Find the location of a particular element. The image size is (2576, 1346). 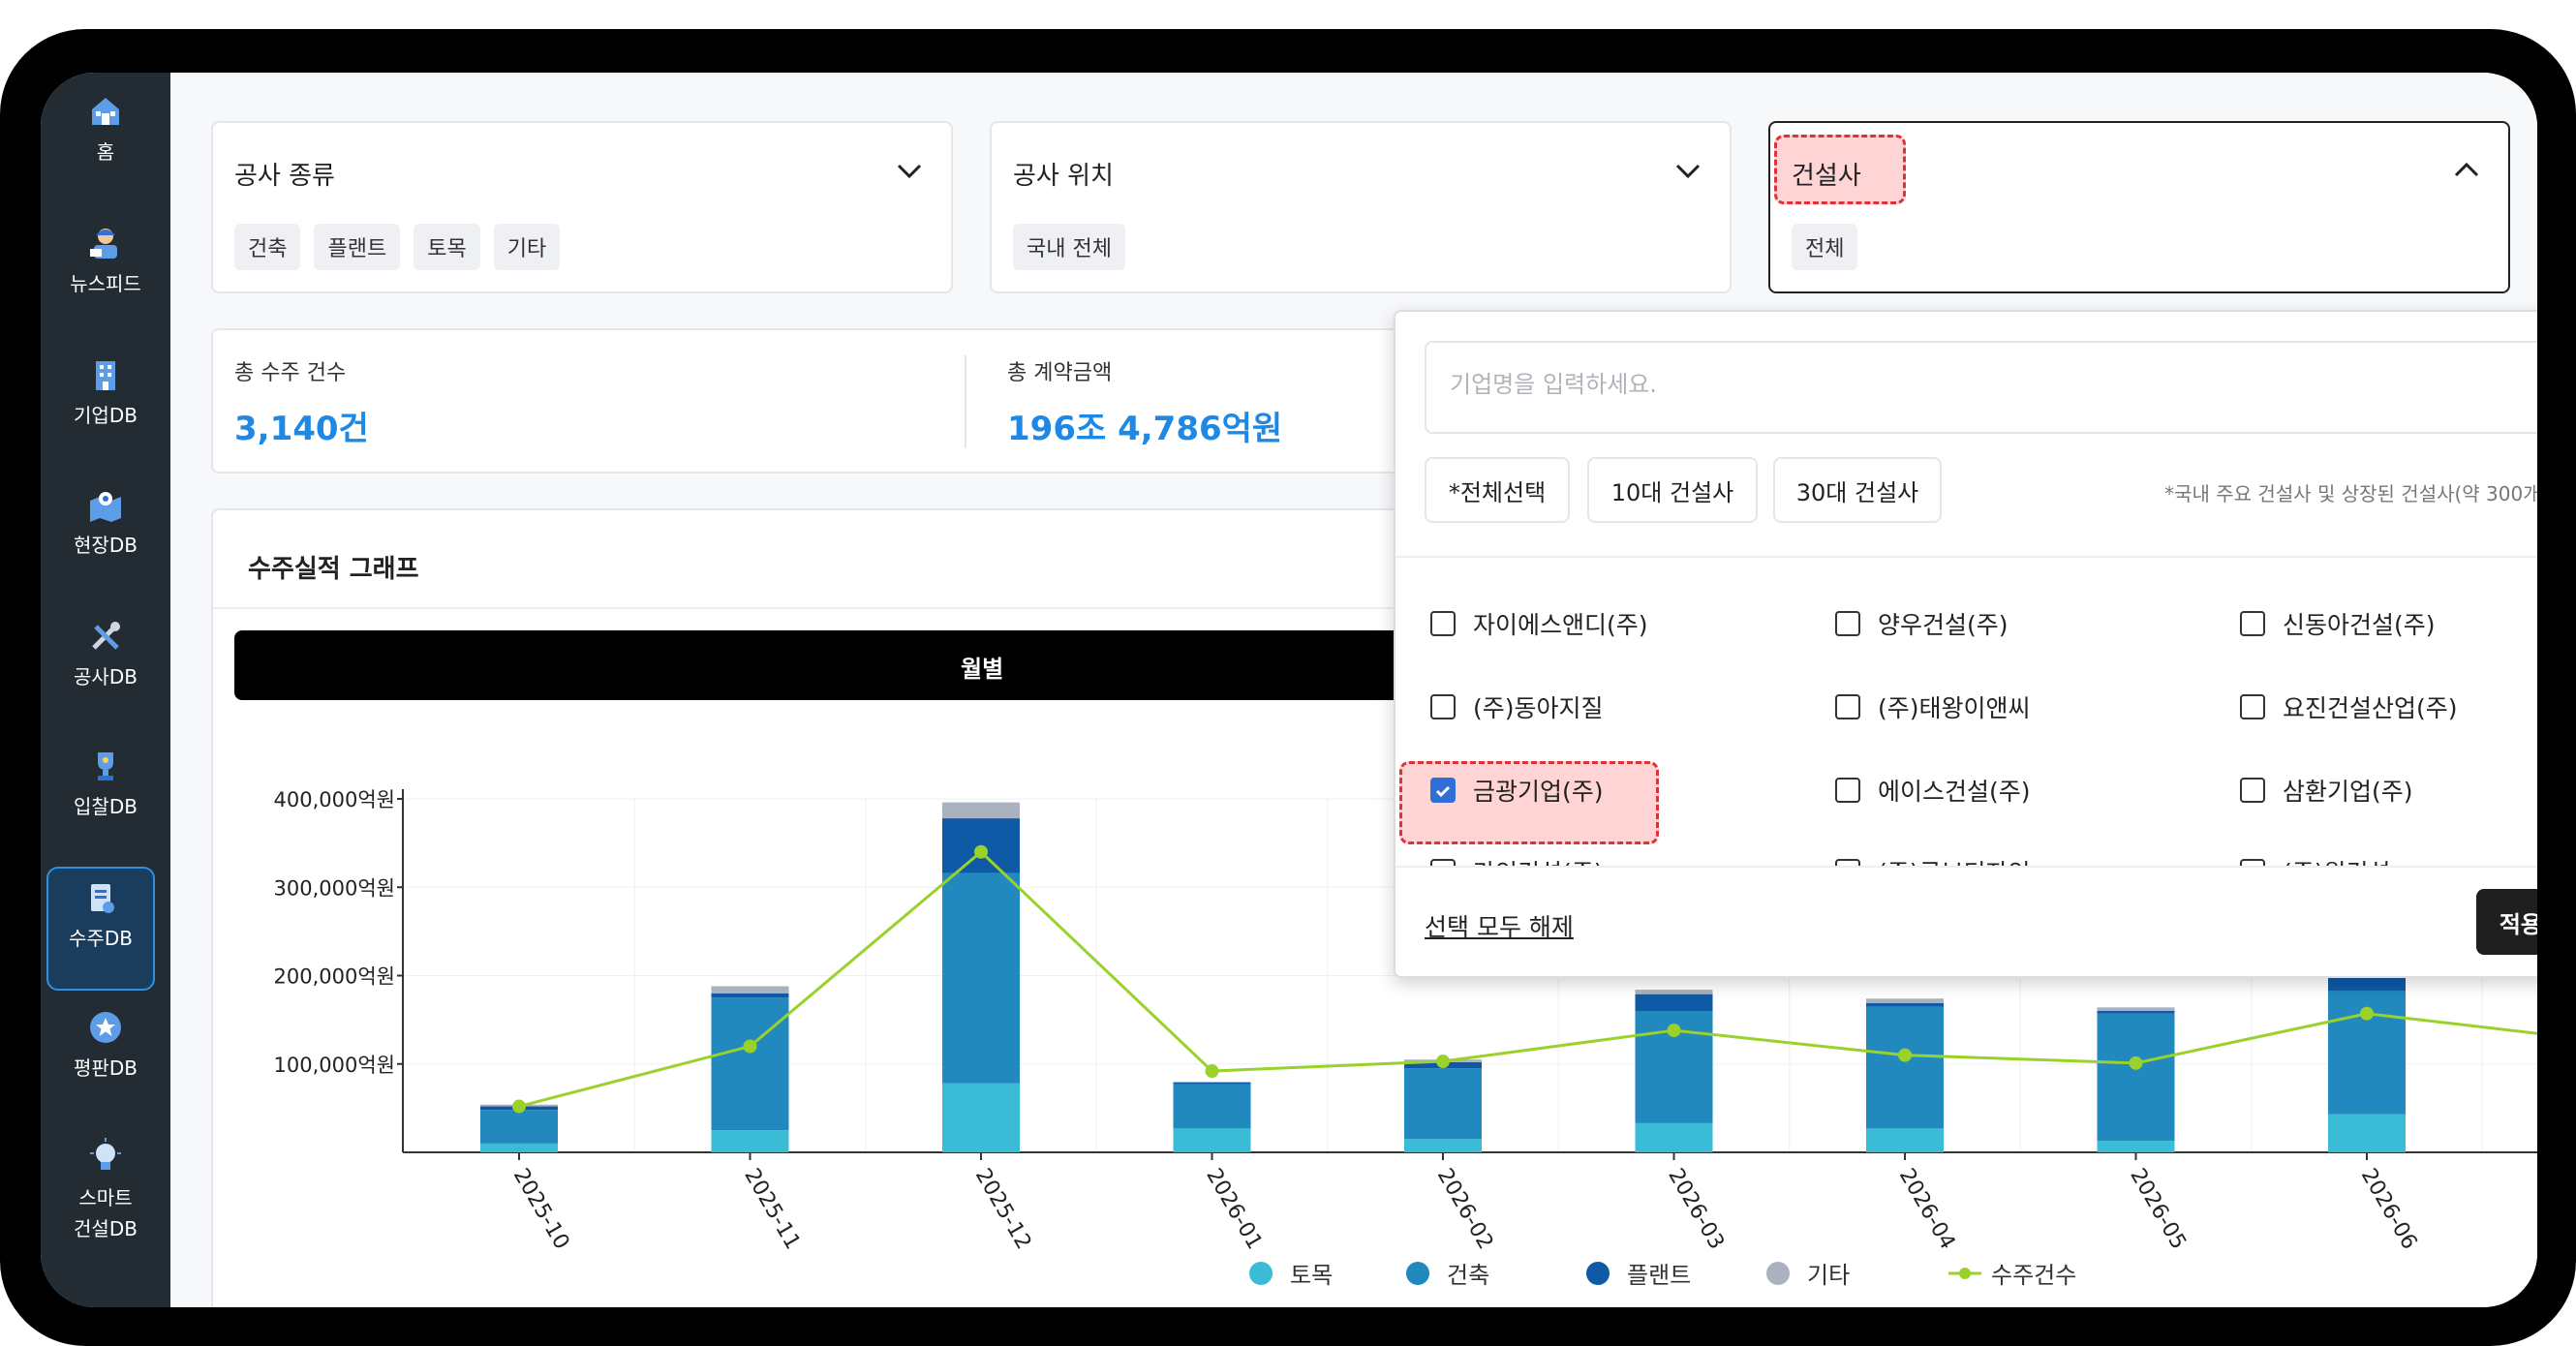

legend-order-count: 수주건수 is located at coordinates (2012, 1273).